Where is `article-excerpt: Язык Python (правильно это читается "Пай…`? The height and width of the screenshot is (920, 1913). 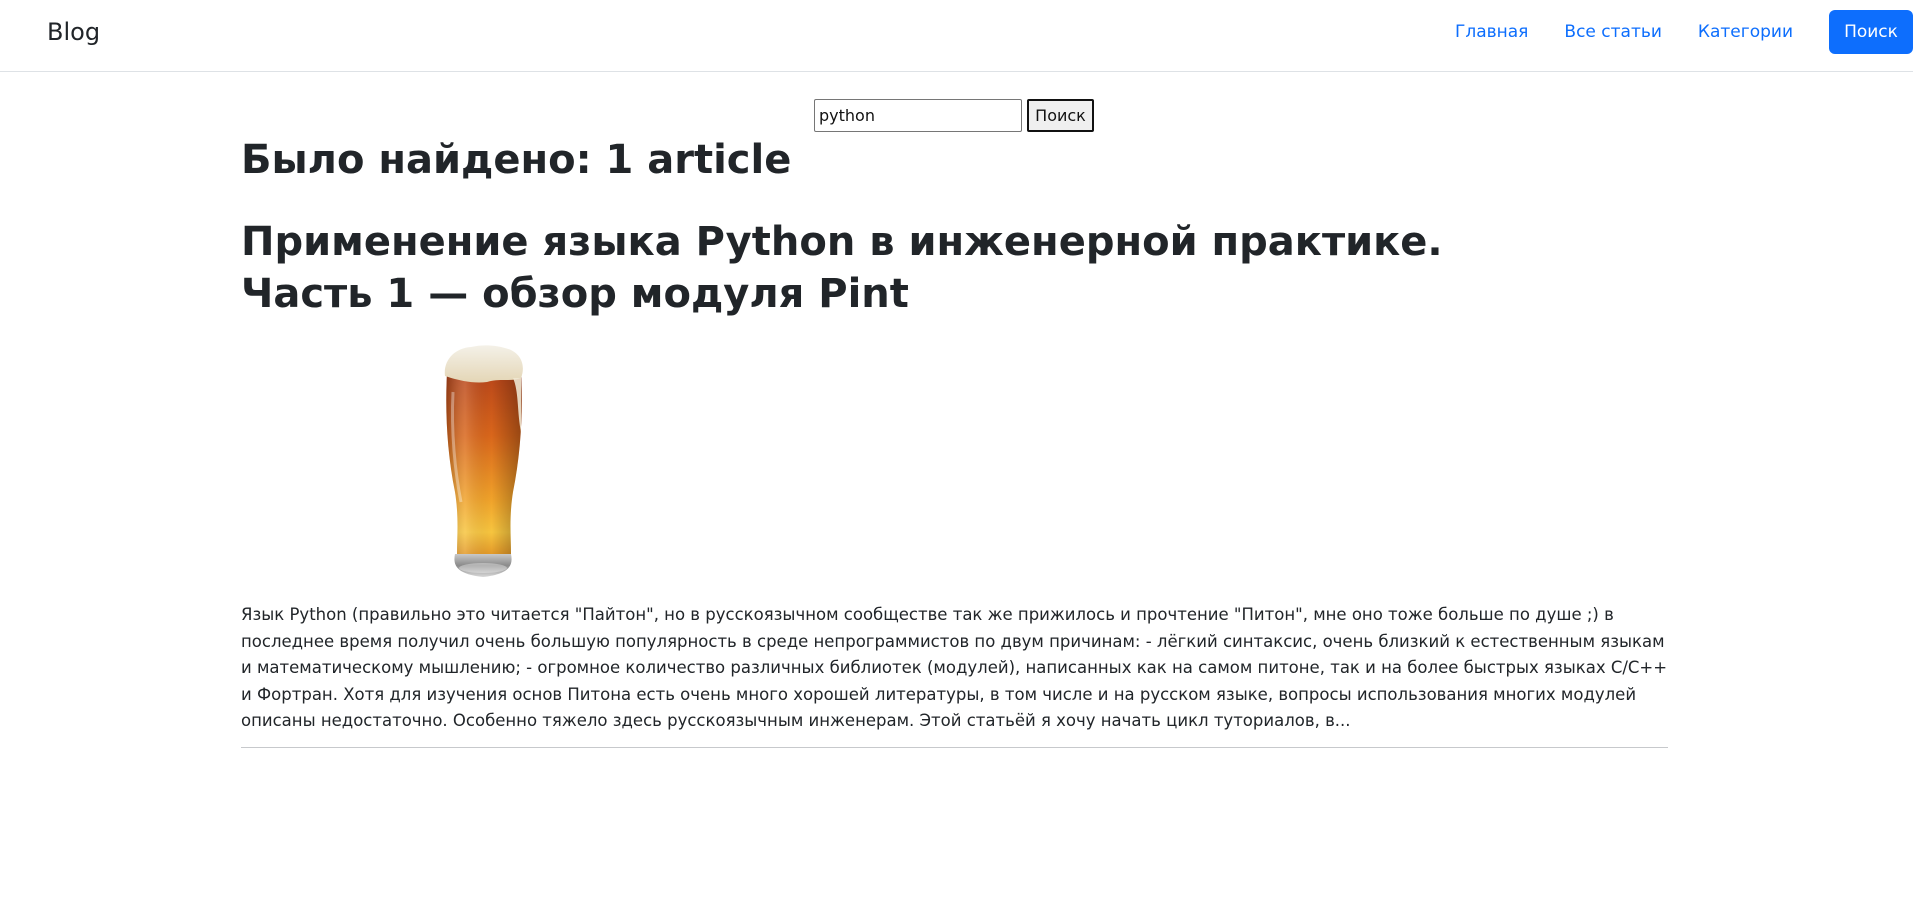
article-excerpt: Язык Python (правильно это читается "Пай… is located at coordinates (954, 667).